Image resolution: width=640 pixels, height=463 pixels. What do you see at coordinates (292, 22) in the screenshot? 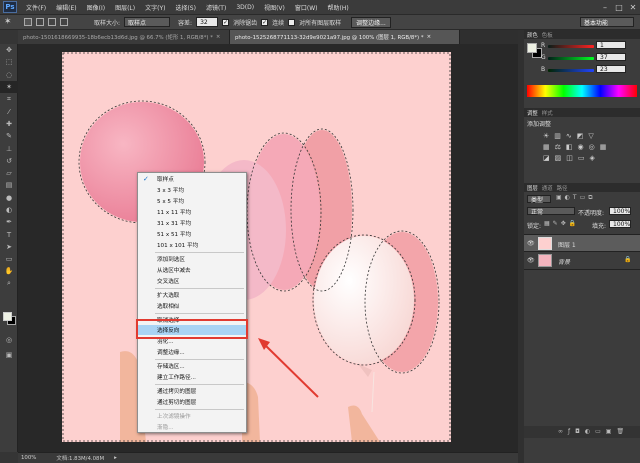
I see `sample-all-checkbox` at bounding box center [292, 22].